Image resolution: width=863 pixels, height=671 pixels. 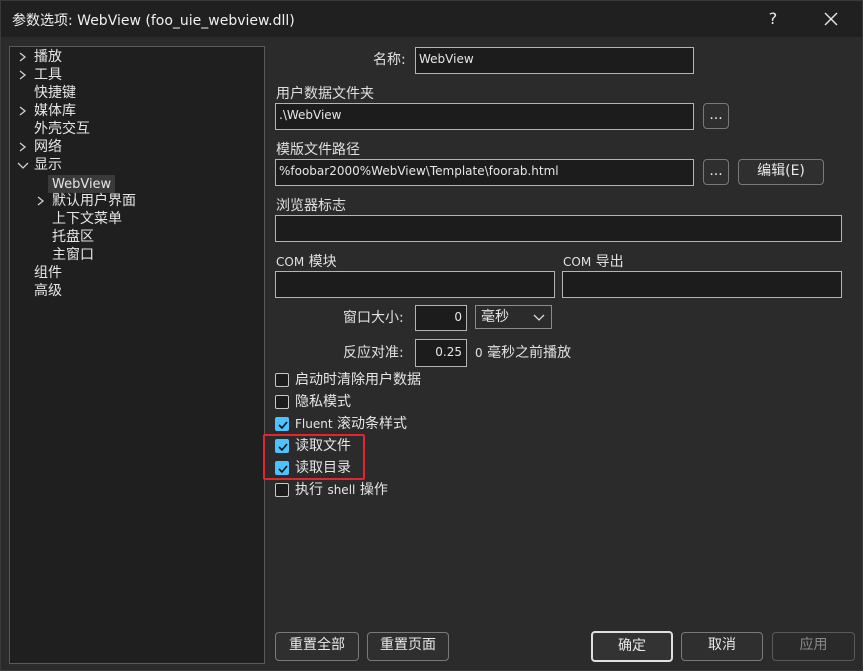 What do you see at coordinates (323, 402) in the screenshot?
I see `checkbox-label: 隐私模式` at bounding box center [323, 402].